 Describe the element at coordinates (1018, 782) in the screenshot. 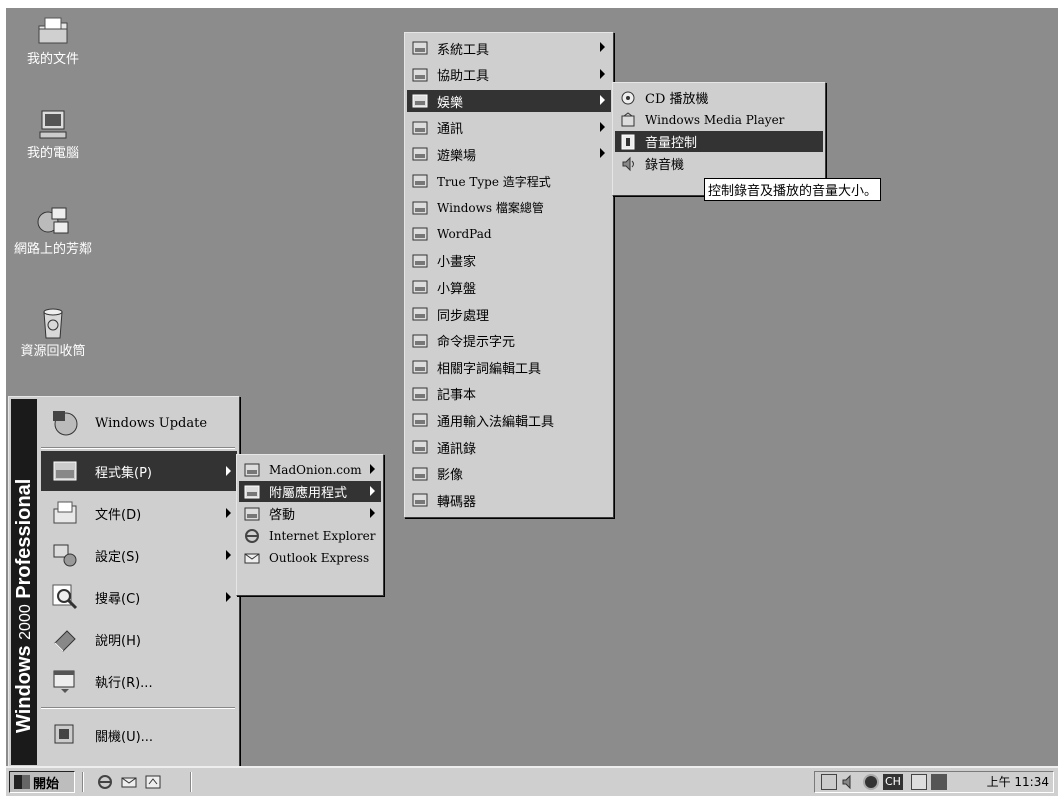

I see `clock: 上午 11:34` at that location.